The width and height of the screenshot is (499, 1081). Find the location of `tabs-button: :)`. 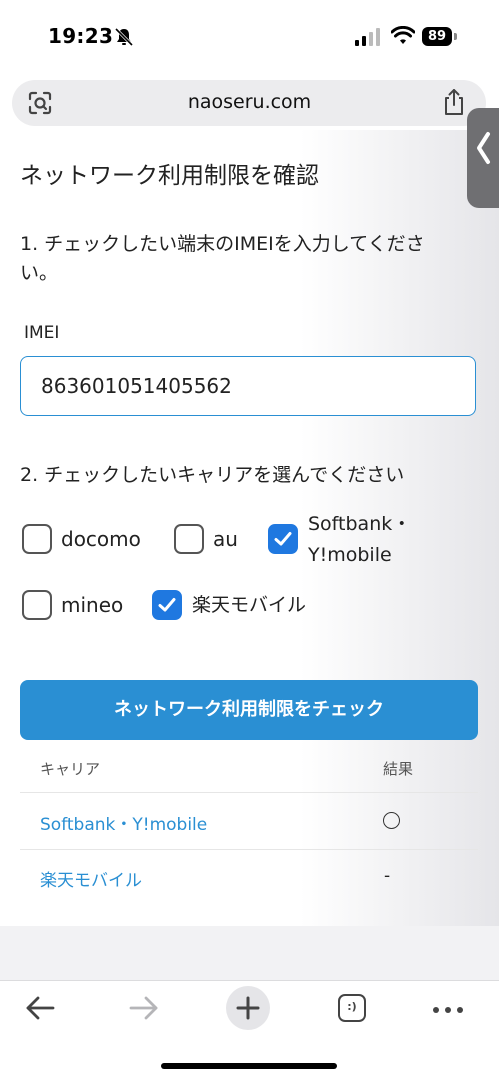

tabs-button: :) is located at coordinates (352, 1008).